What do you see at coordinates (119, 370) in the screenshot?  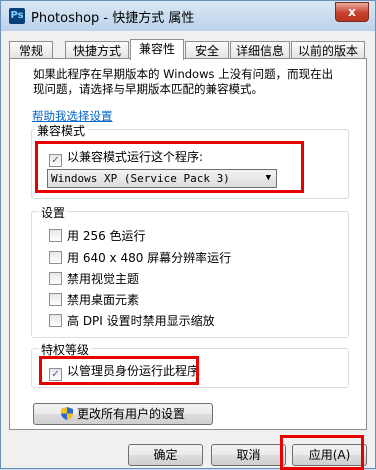 I see `highlight-run-as-admin` at bounding box center [119, 370].